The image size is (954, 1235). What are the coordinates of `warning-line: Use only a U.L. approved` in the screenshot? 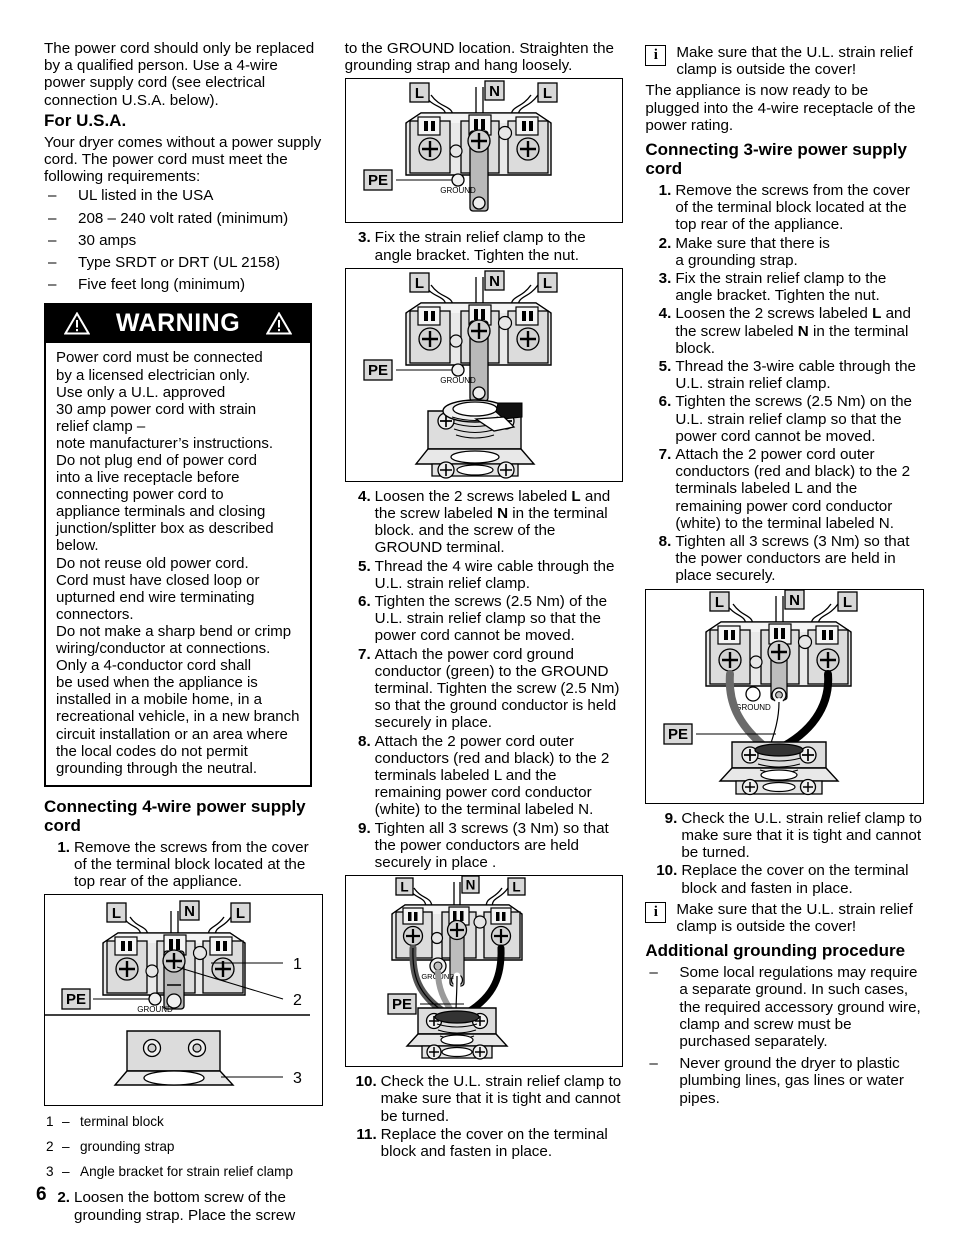 It's located at (141, 392).